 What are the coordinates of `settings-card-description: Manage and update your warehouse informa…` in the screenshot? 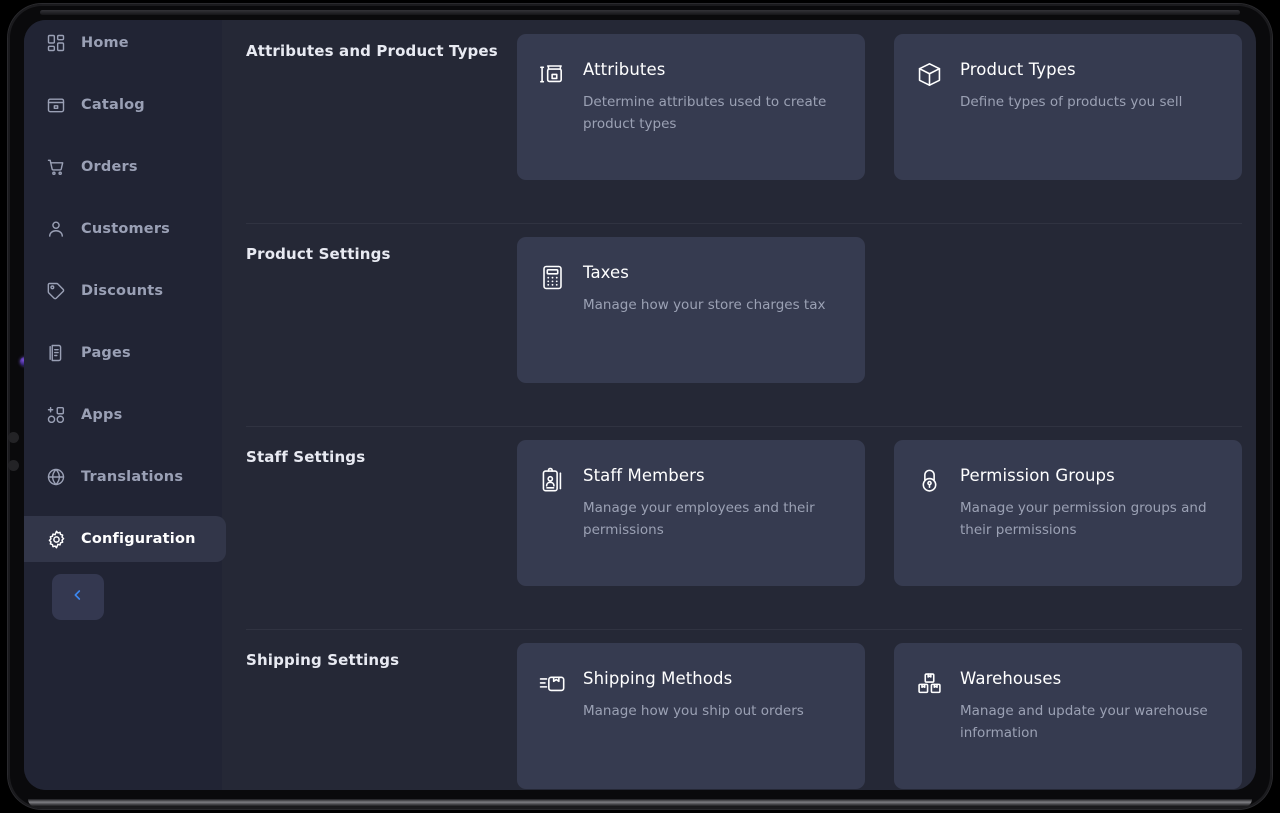 It's located at (1084, 722).